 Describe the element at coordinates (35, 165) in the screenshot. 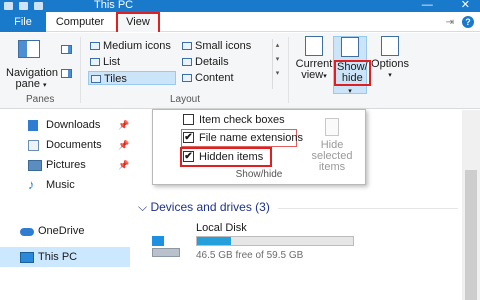

I see `pictures-icon` at that location.